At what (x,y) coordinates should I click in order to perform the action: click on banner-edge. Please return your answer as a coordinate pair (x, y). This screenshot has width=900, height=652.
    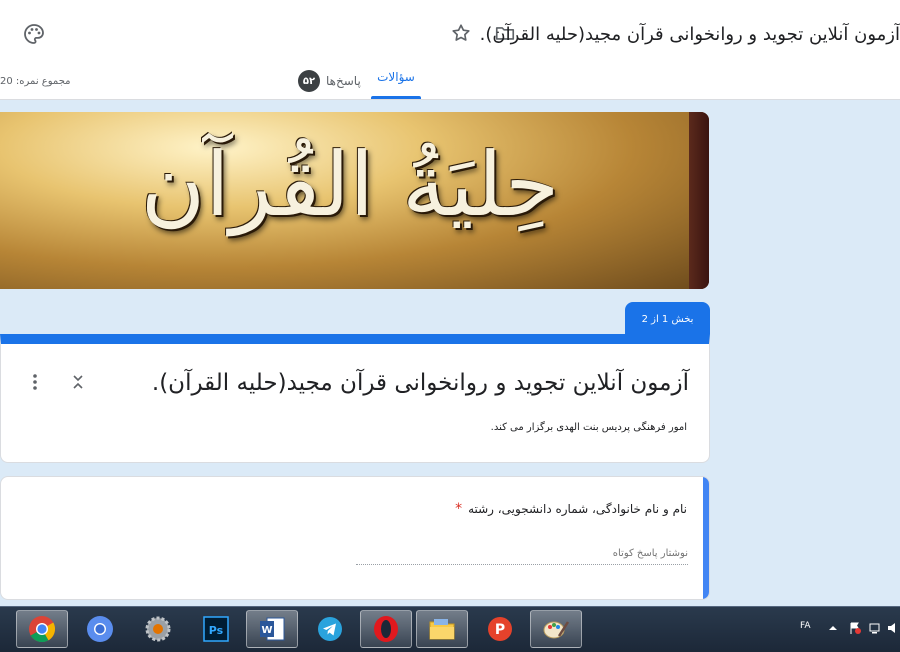
    Looking at the image, I should click on (699, 200).